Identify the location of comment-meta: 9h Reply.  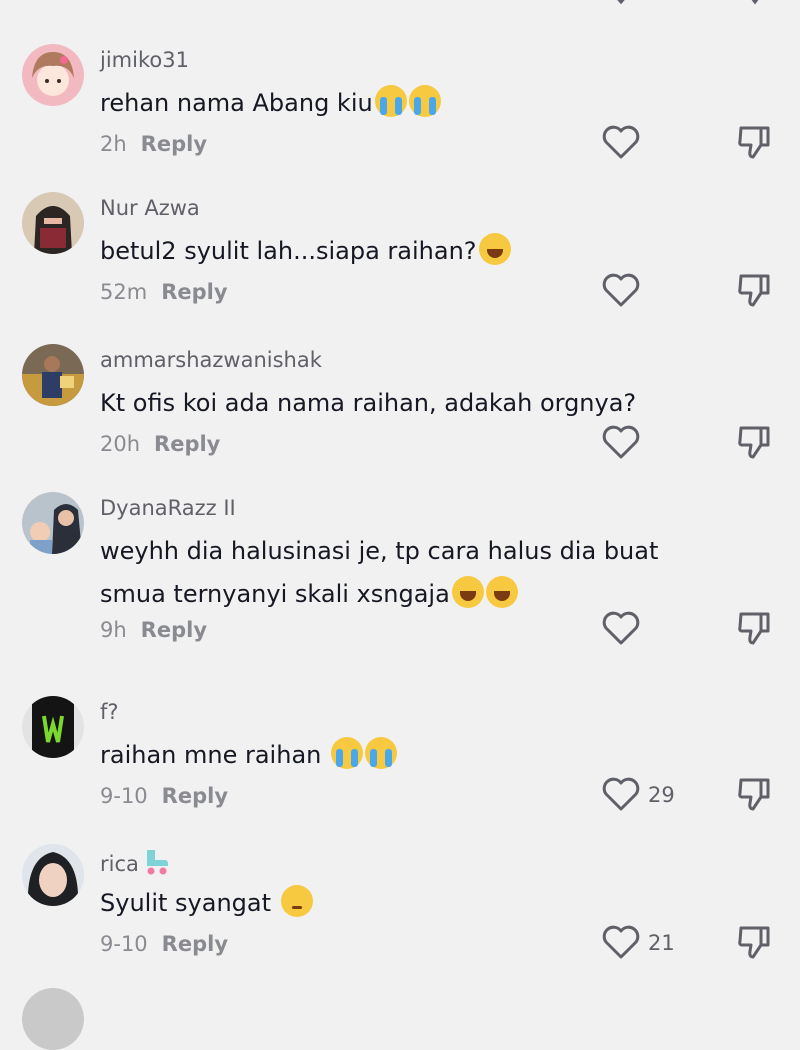
(153, 630).